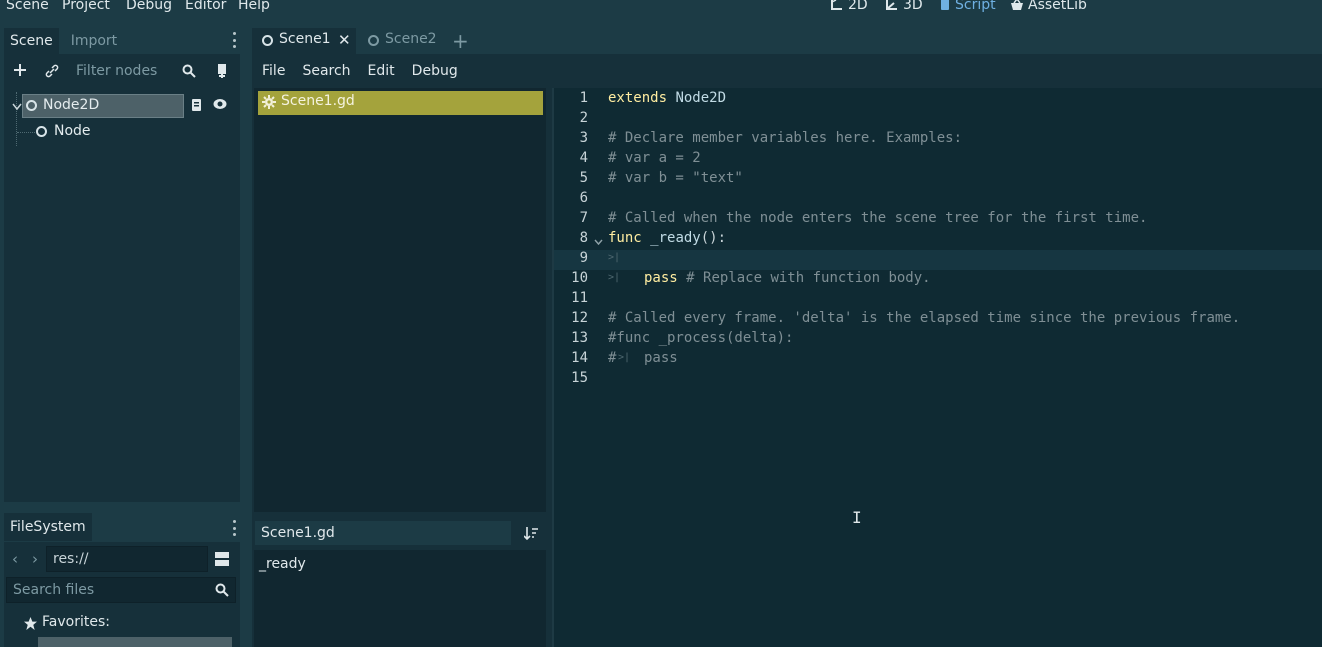  I want to click on scene2-node-icon, so click(373, 40).